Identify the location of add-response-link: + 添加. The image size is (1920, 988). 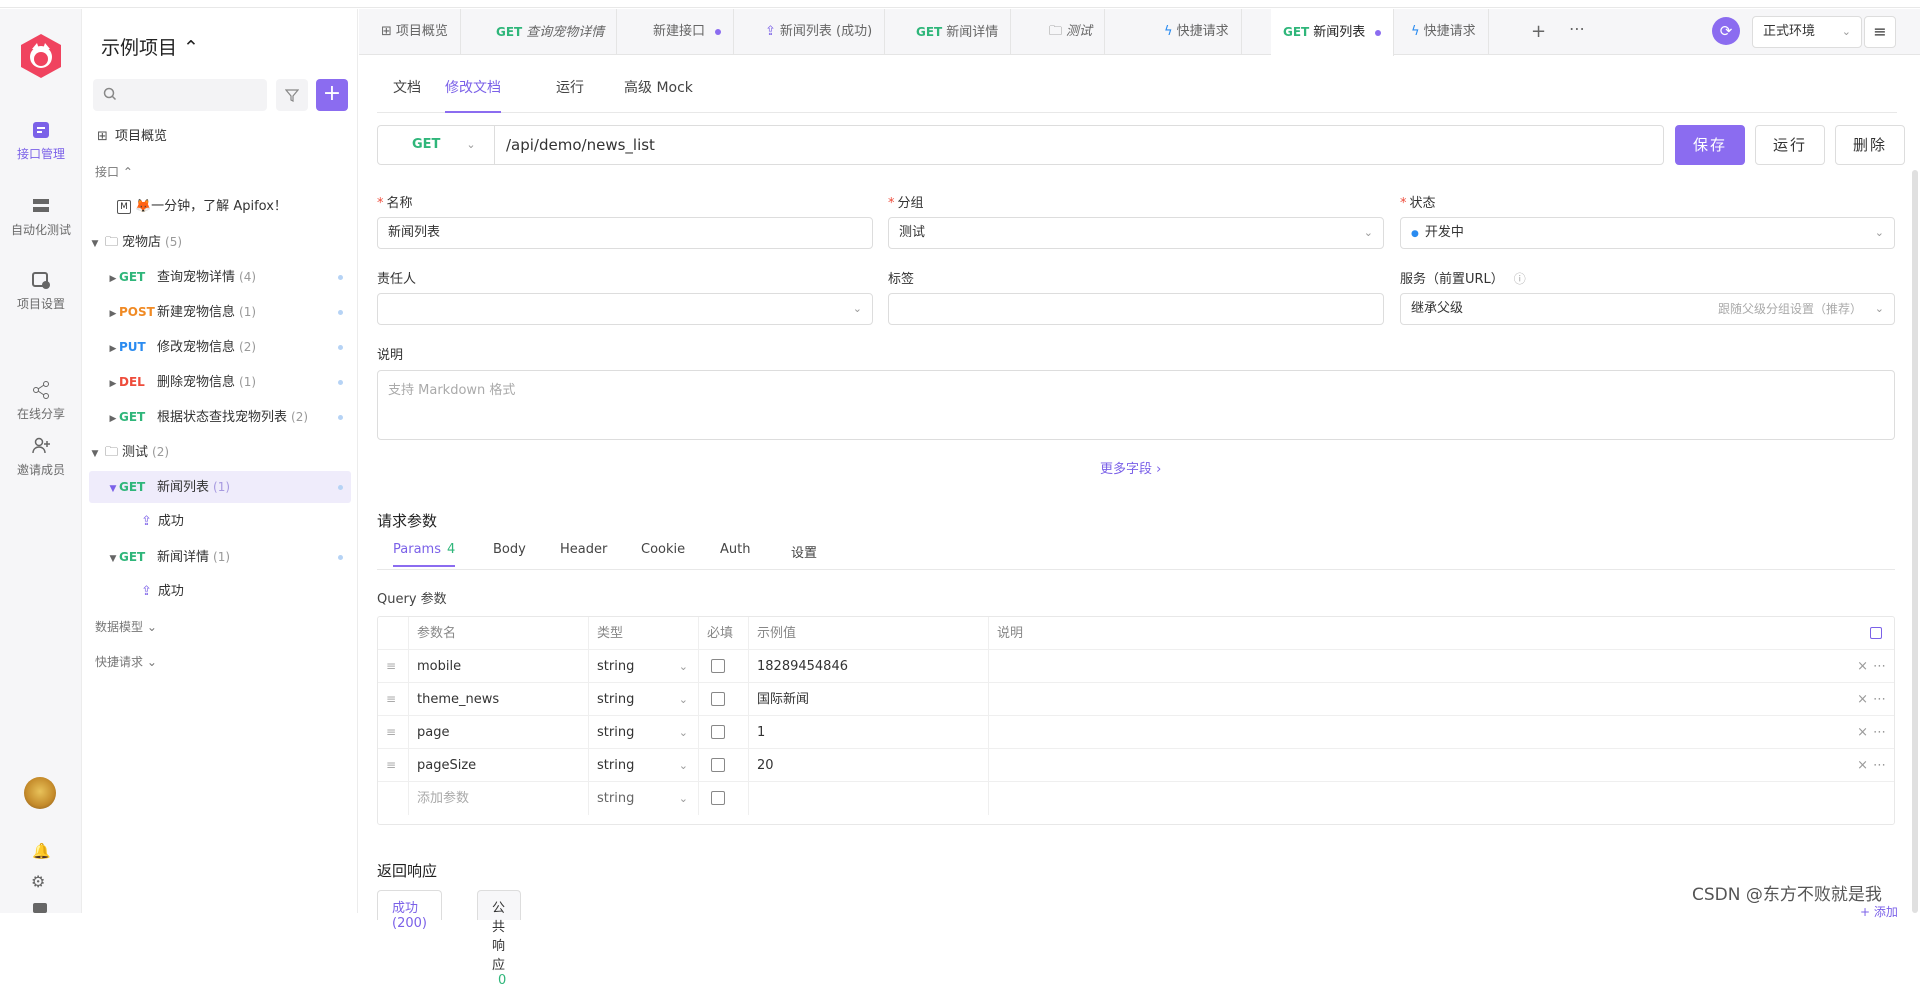
(1879, 911).